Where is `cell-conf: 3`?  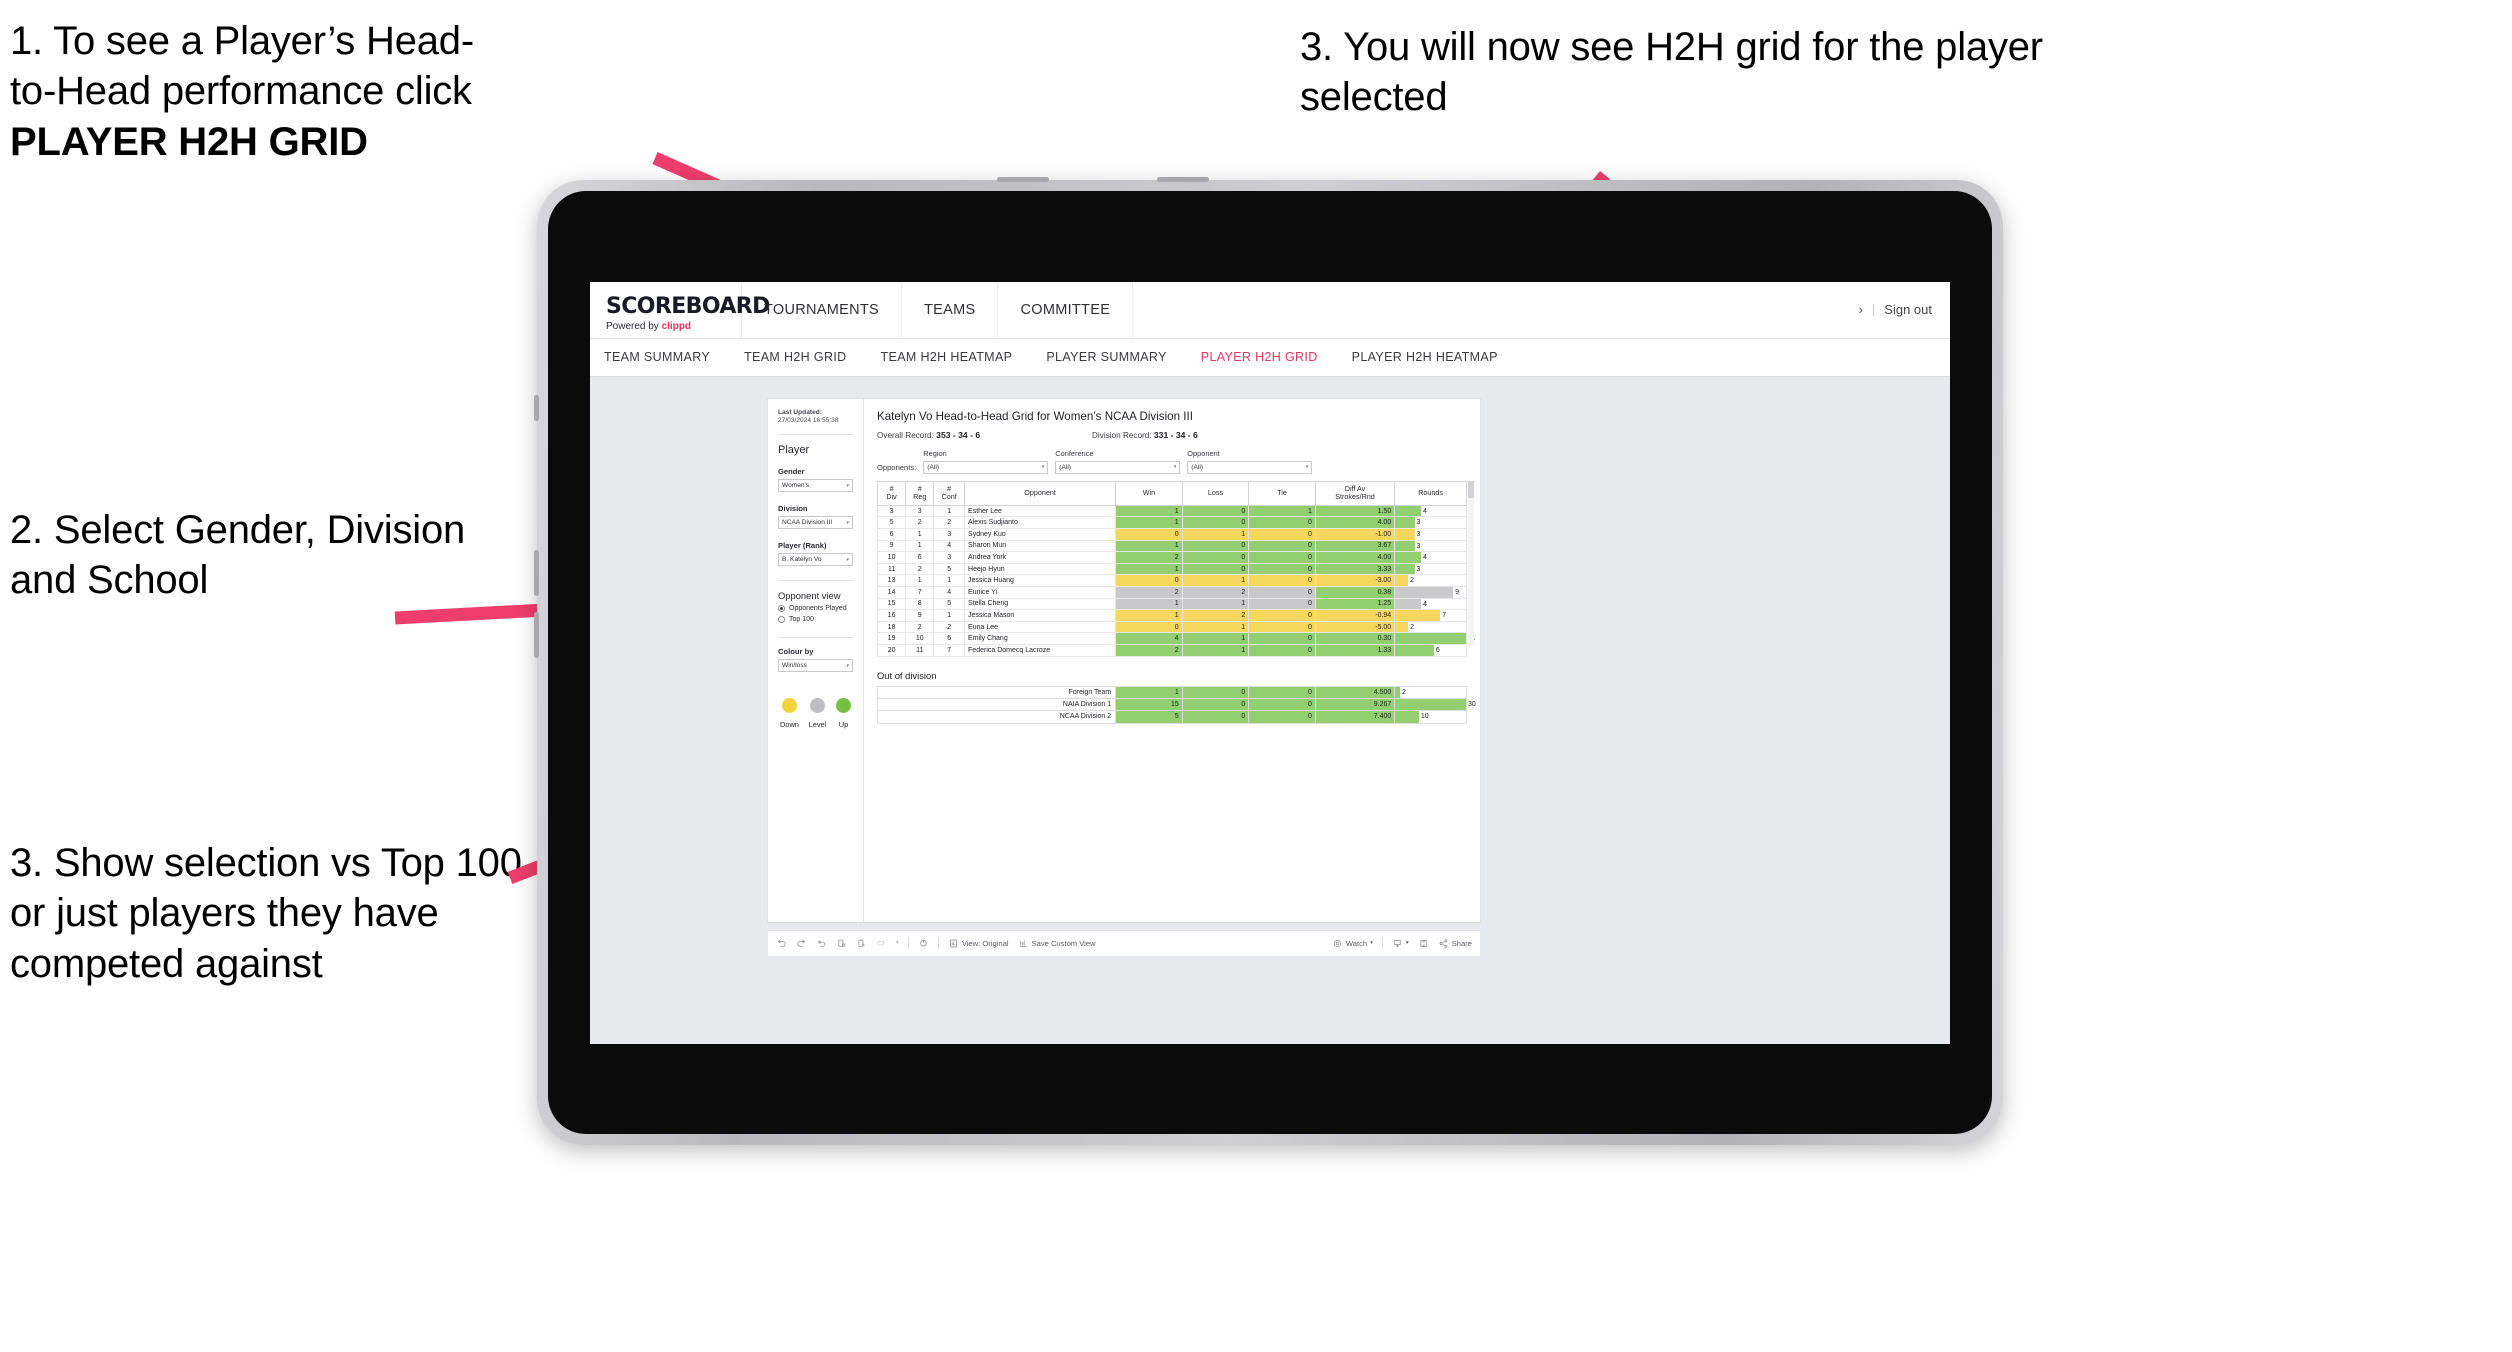
cell-conf: 3 is located at coordinates (949, 534).